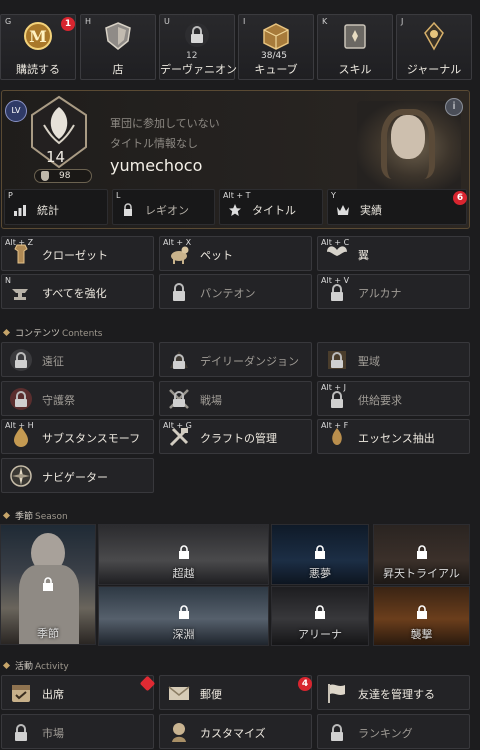 This screenshot has width=480, height=750. Describe the element at coordinates (393, 253) in the screenshot. I see `wings-button: Alt + C 翼` at that location.